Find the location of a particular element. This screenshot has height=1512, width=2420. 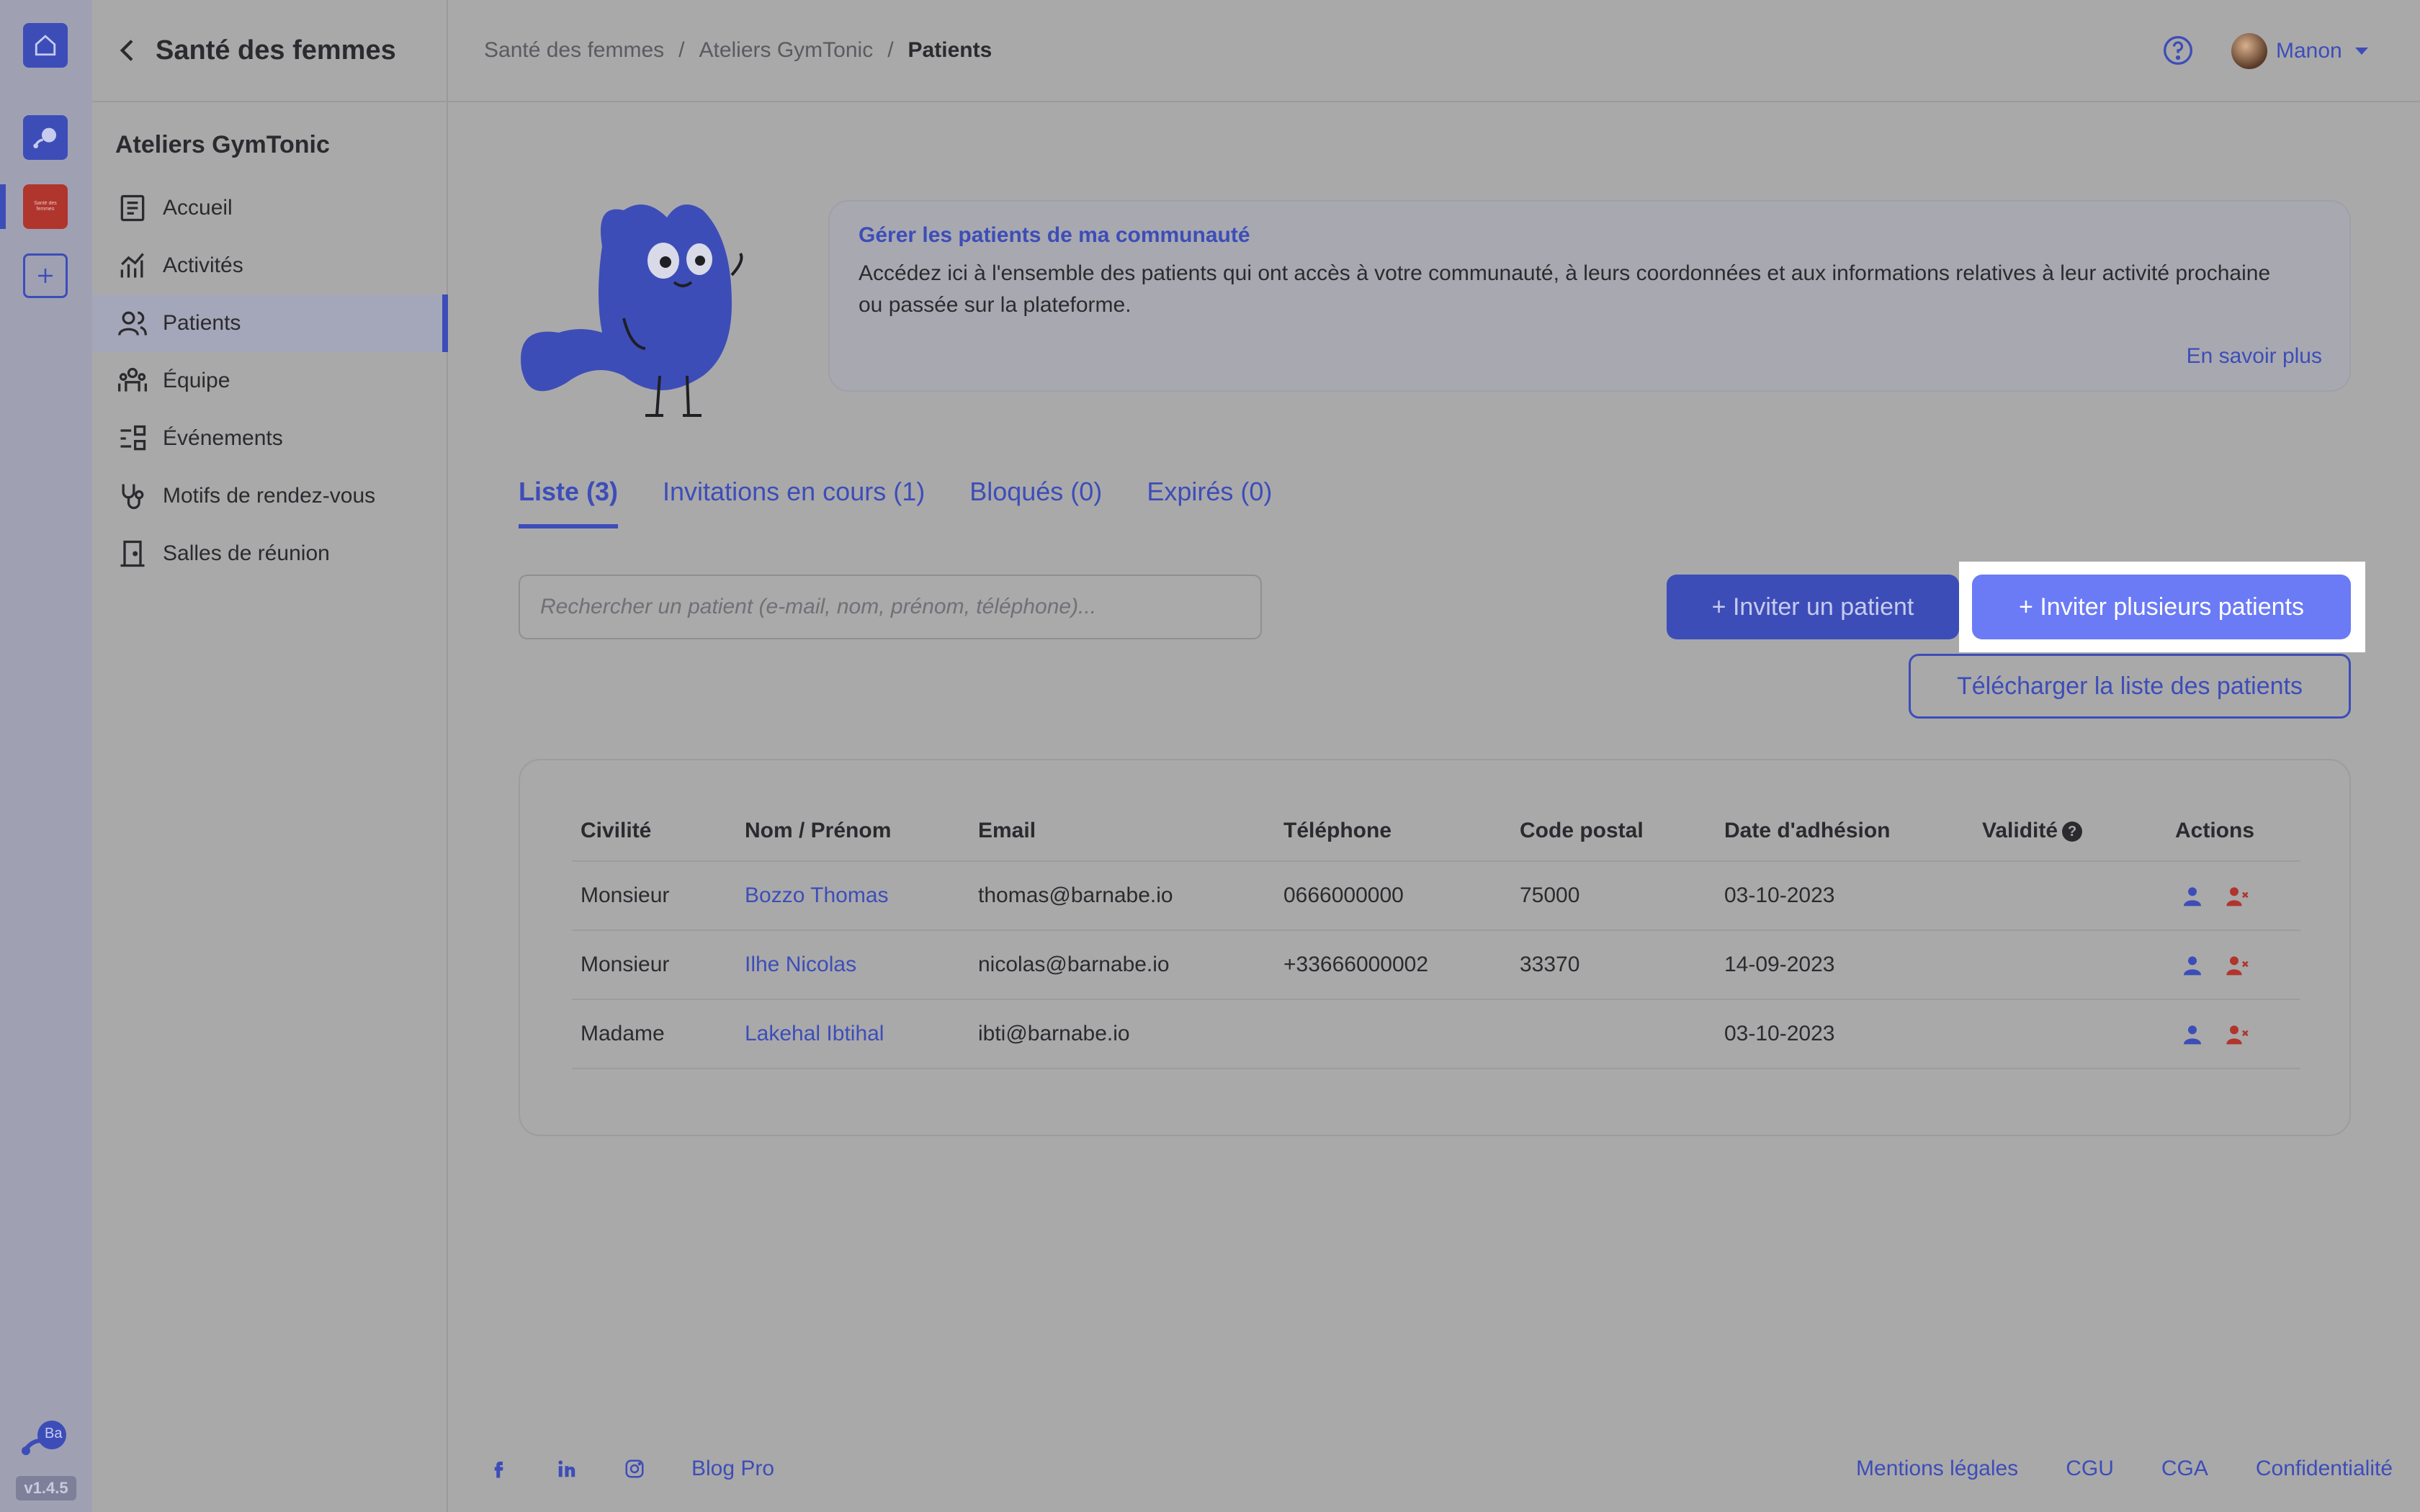

sidebar-item-patients: Patients is located at coordinates (270, 323).